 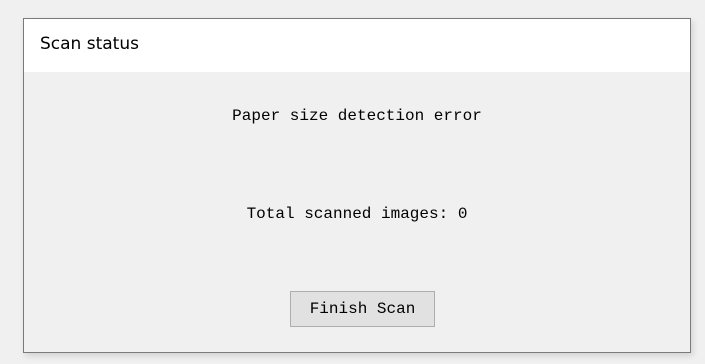 I want to click on total-scanned-images-label: Total scanned images: 0, so click(x=357, y=214).